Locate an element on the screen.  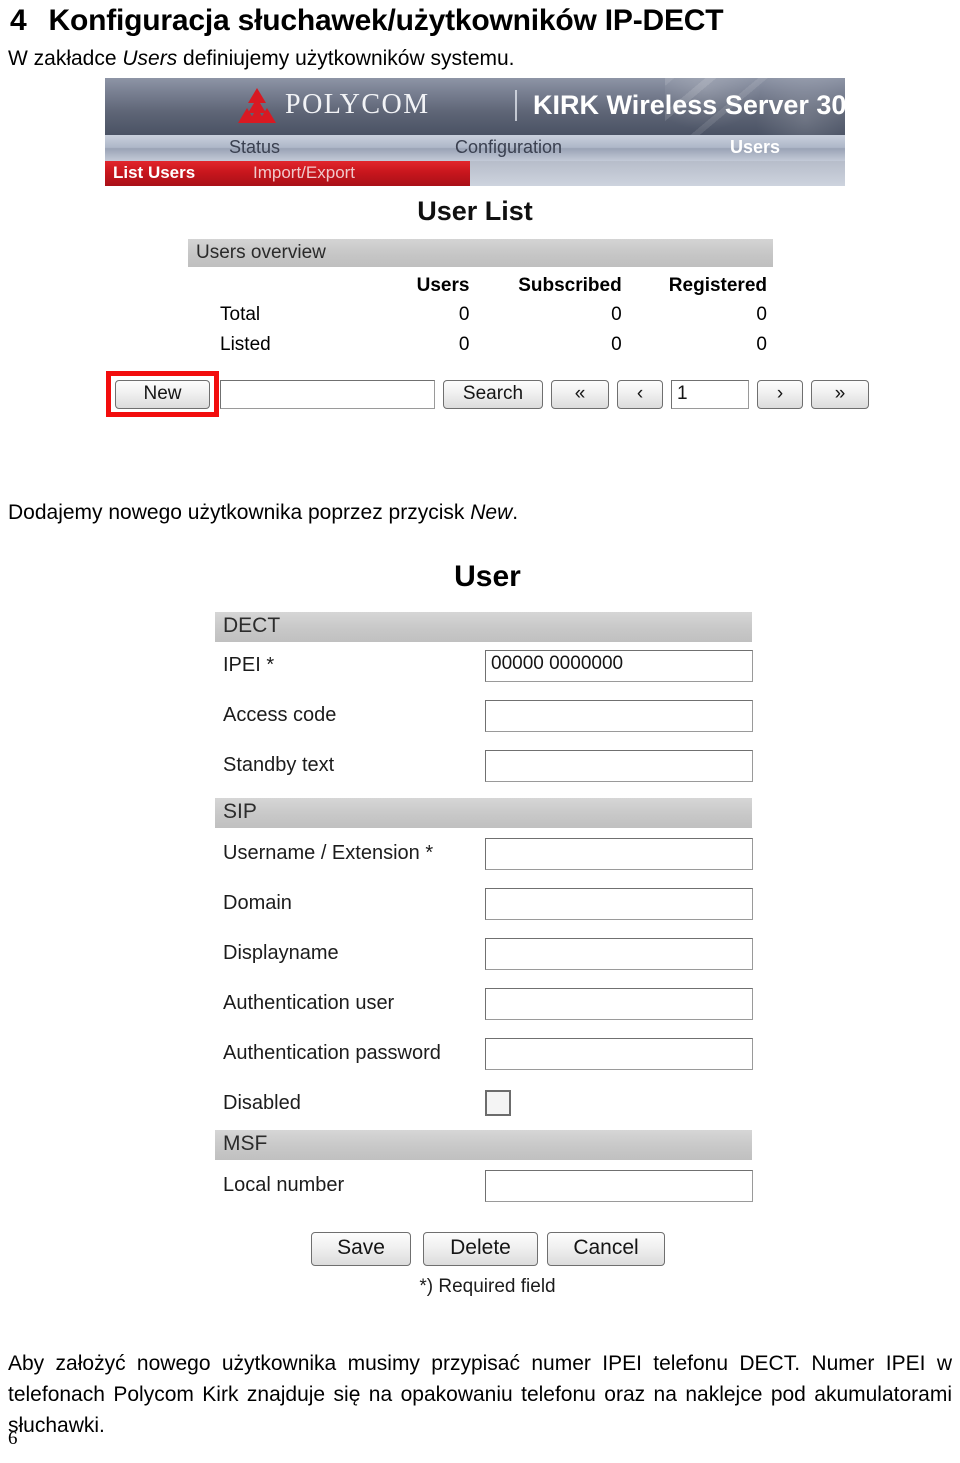
cell-total-registered: 0 is located at coordinates (761, 314).